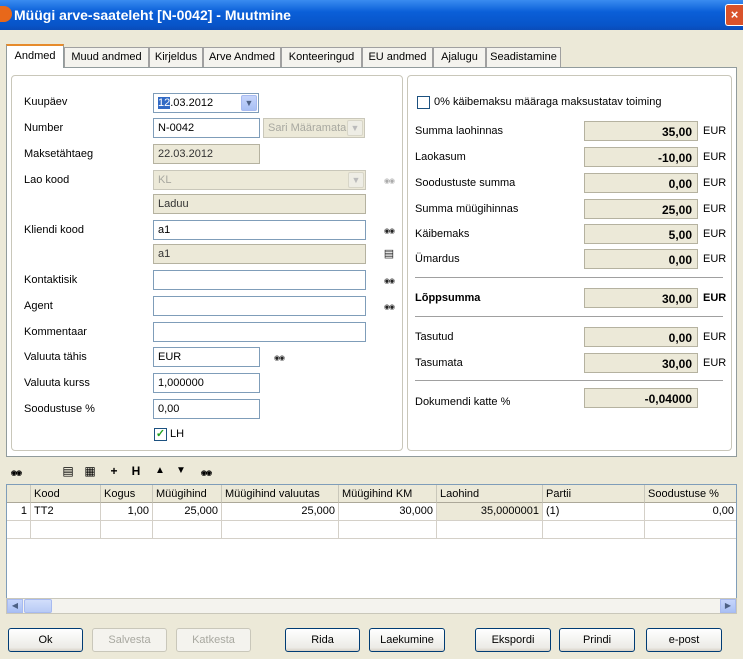 This screenshot has height=659, width=743. Describe the element at coordinates (38, 606) in the screenshot. I see `scroll-thumb` at that location.